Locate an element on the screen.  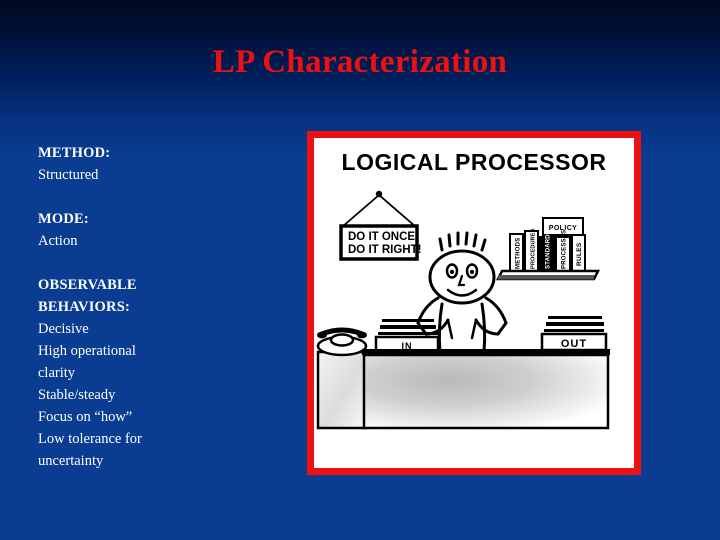
behavior-item: Focus on “how” is located at coordinates (85, 417).